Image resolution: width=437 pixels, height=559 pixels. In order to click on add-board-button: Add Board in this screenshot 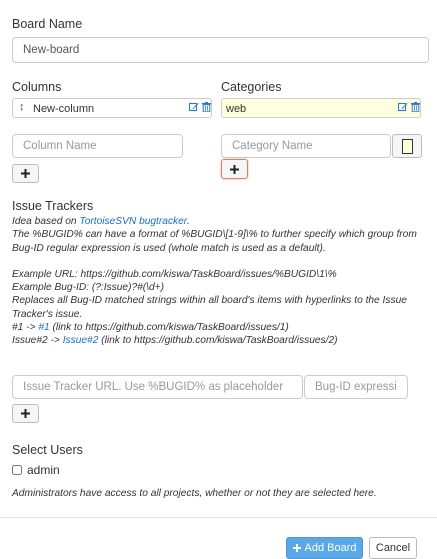, I will do `click(324, 548)`.